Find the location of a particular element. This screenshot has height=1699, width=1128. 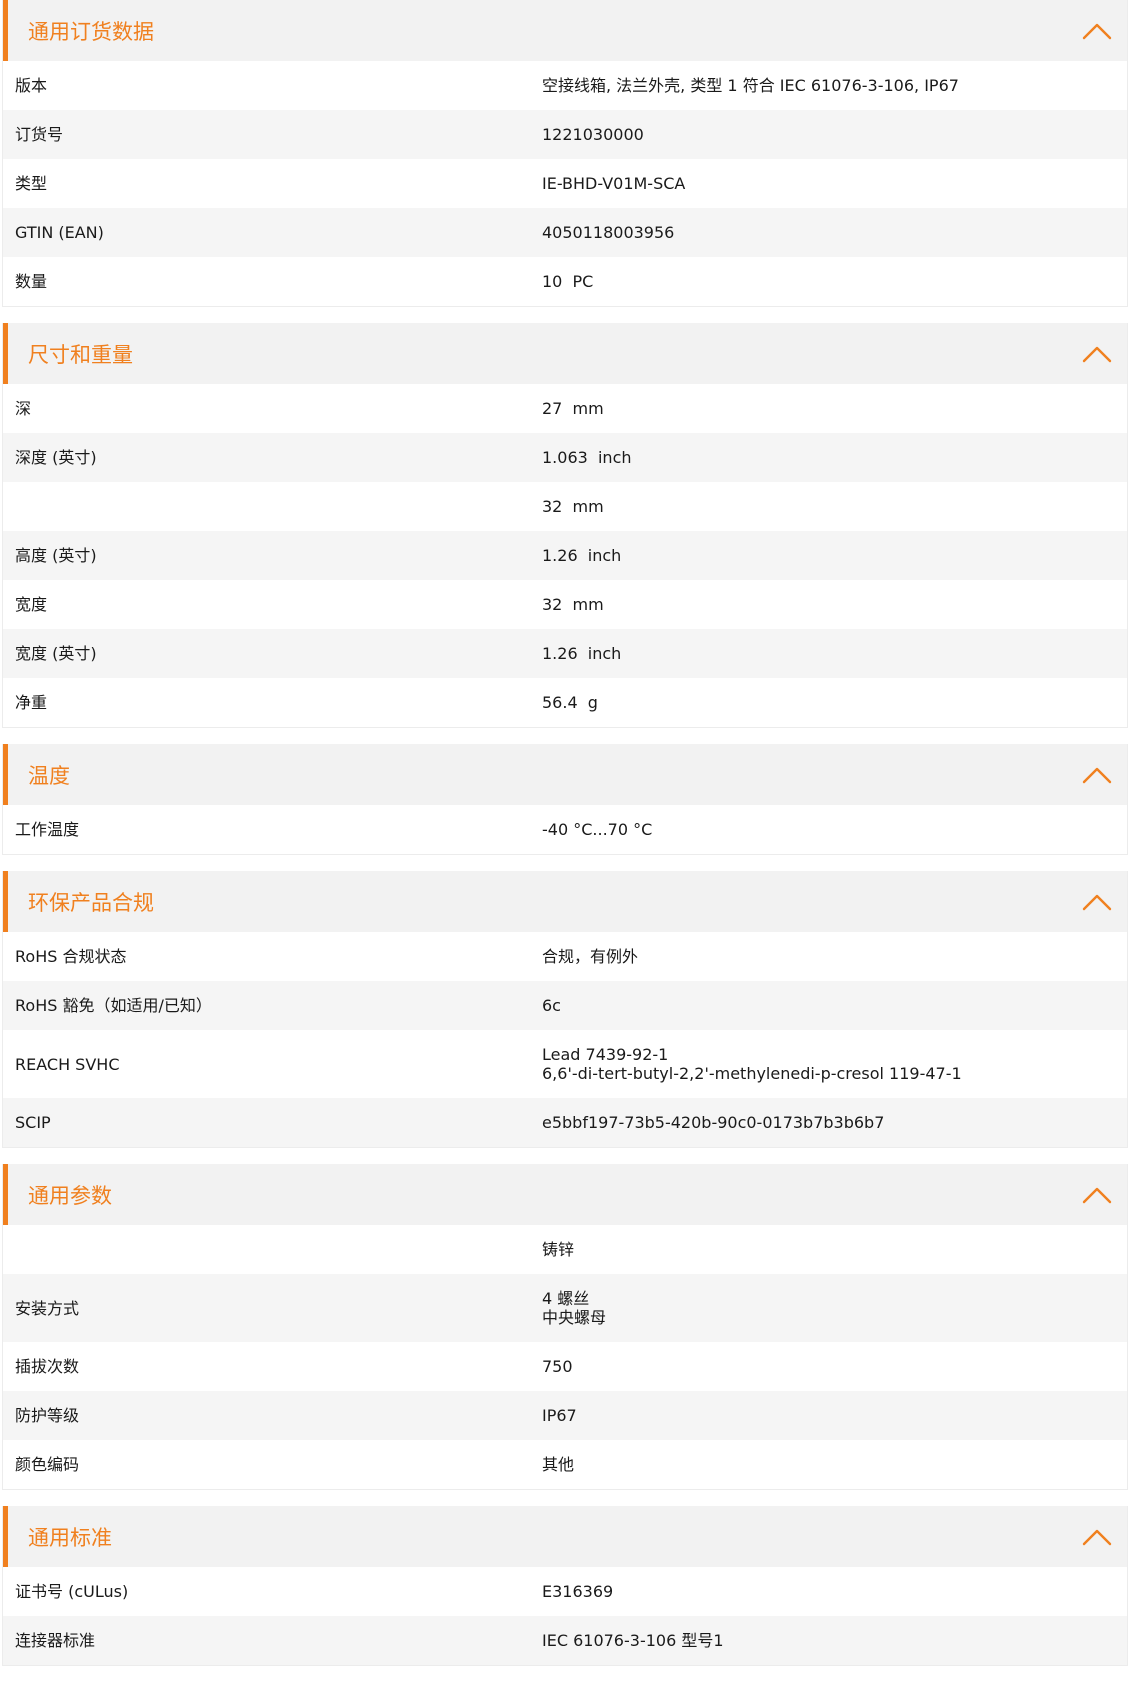

spec-row: 类型 IE-BHD-V01M-SCA is located at coordinates (565, 183).